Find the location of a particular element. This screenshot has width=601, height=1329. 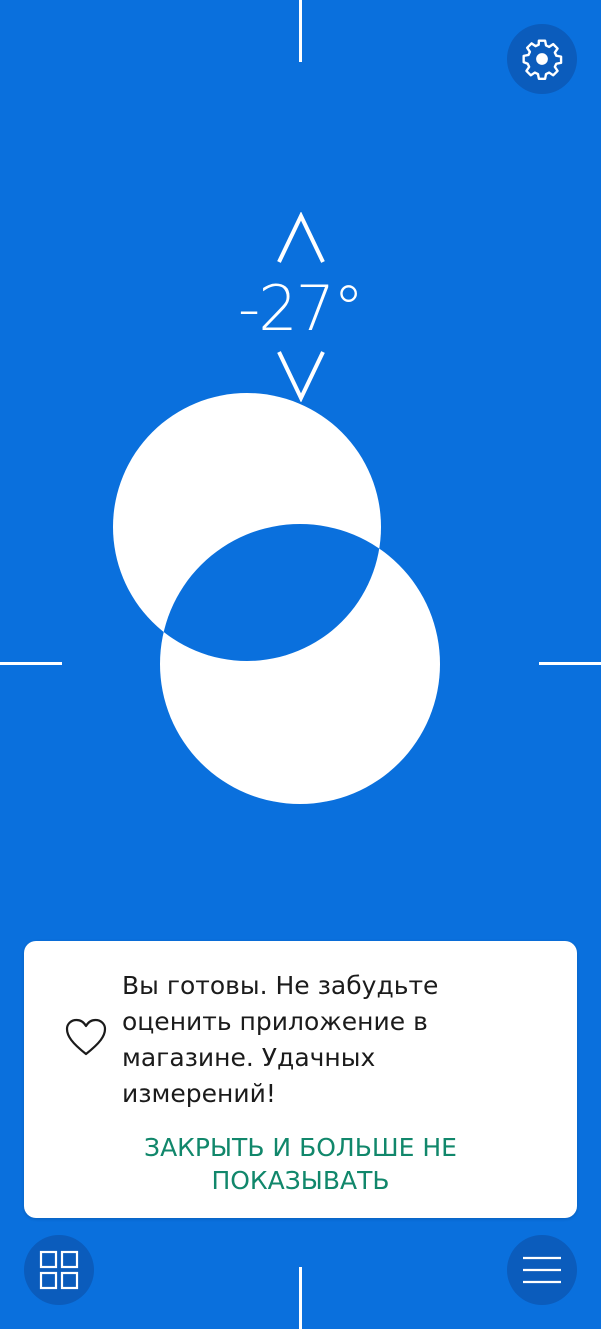

increase-angle-button is located at coordinates (301, 239).